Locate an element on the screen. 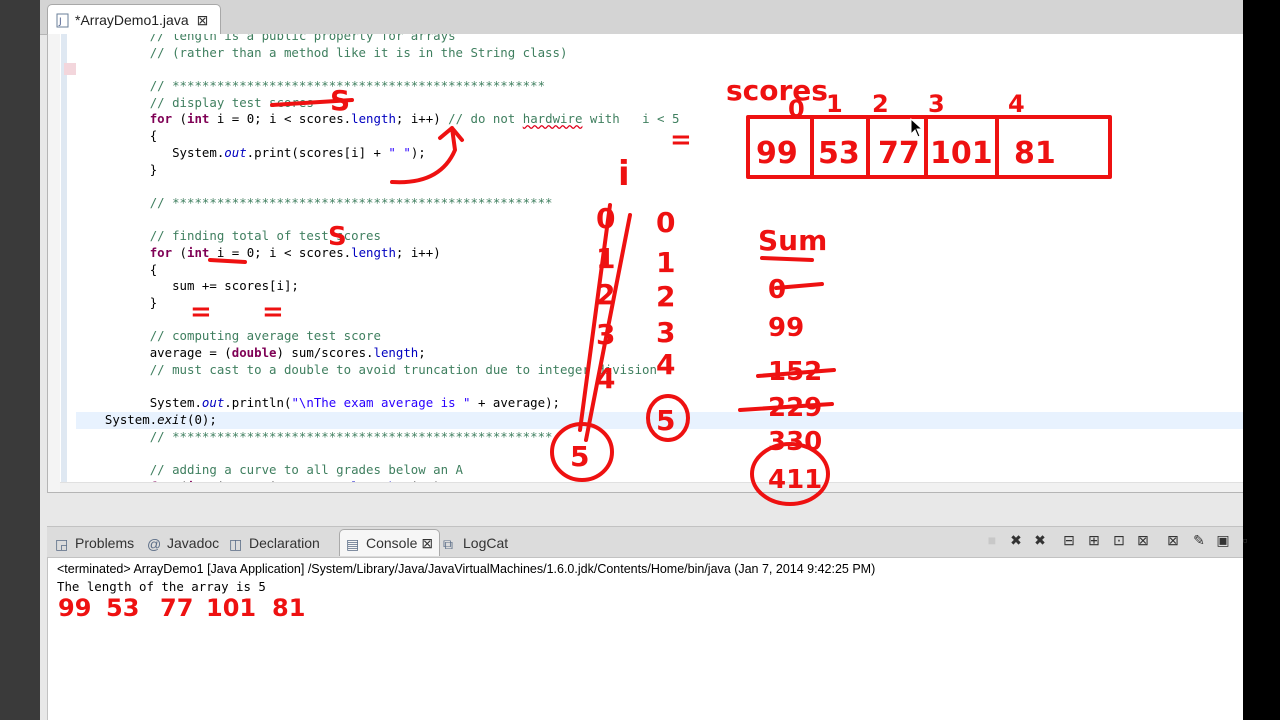 This screenshot has width=1280, height=720. horizontal-scrollbar is located at coordinates (651, 487).